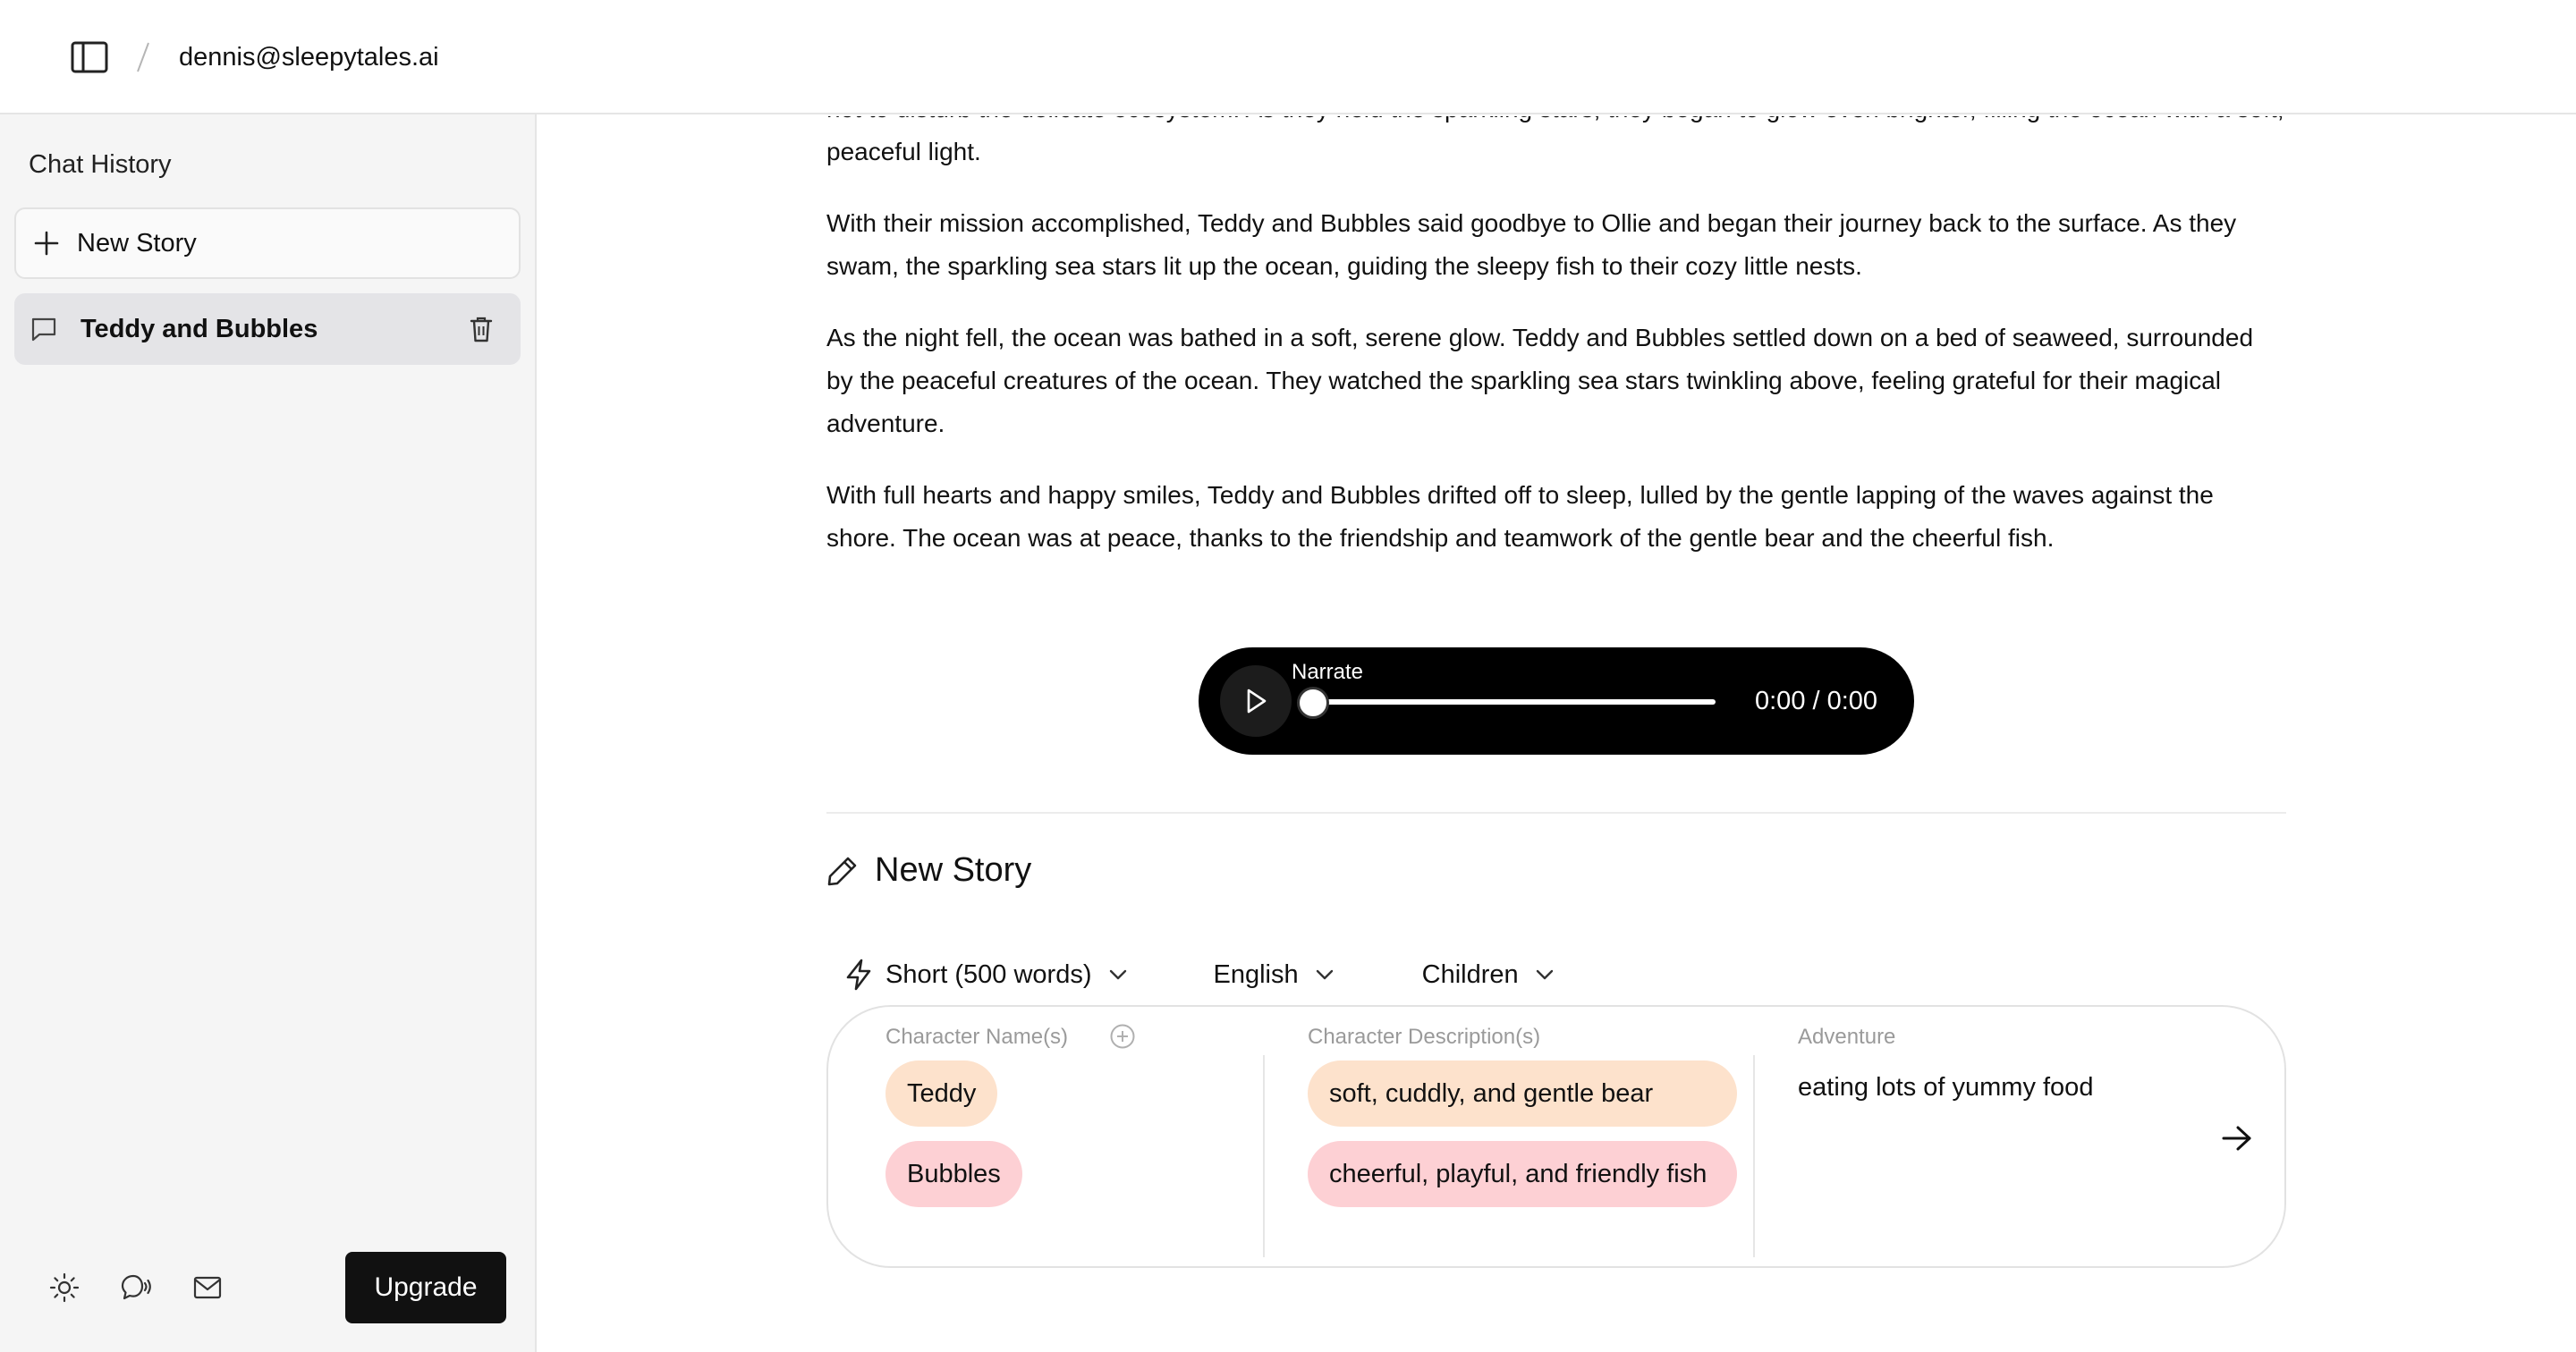 Image resolution: width=2576 pixels, height=1352 pixels. Describe the element at coordinates (425, 1287) in the screenshot. I see `upgrade-button: Upgrade` at that location.